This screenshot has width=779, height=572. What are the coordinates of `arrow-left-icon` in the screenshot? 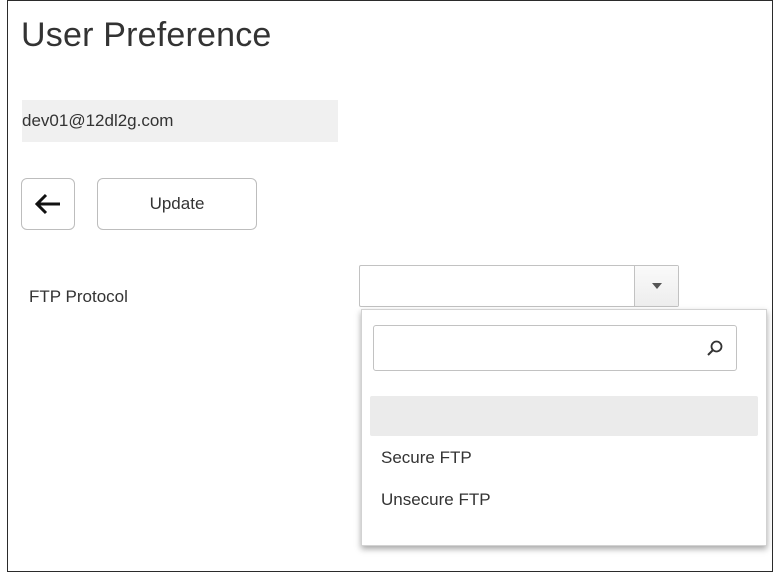 It's located at (47, 204).